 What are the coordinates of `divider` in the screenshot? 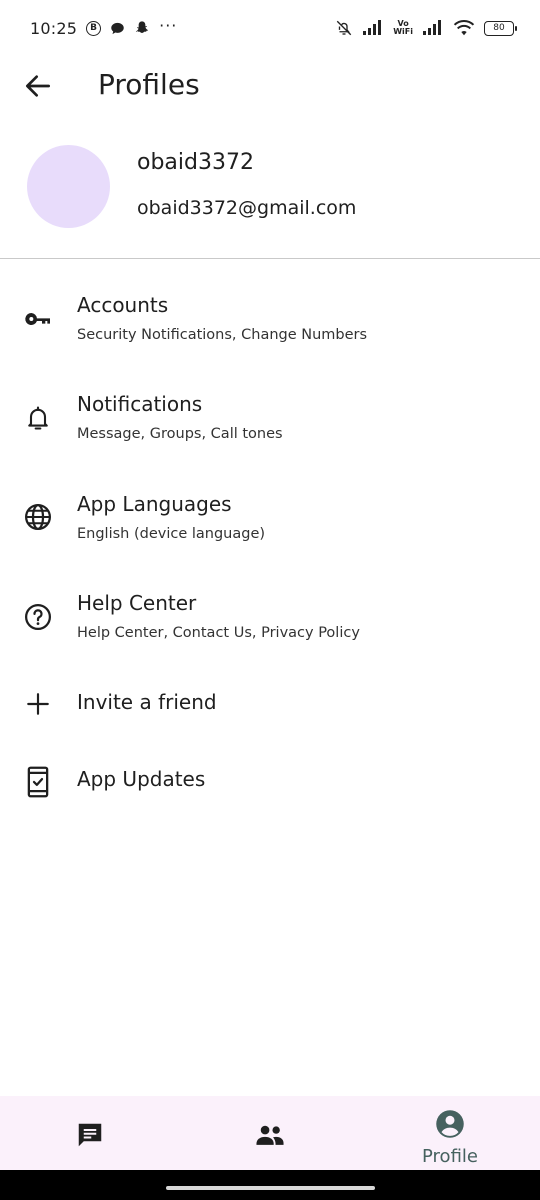 It's located at (270, 258).